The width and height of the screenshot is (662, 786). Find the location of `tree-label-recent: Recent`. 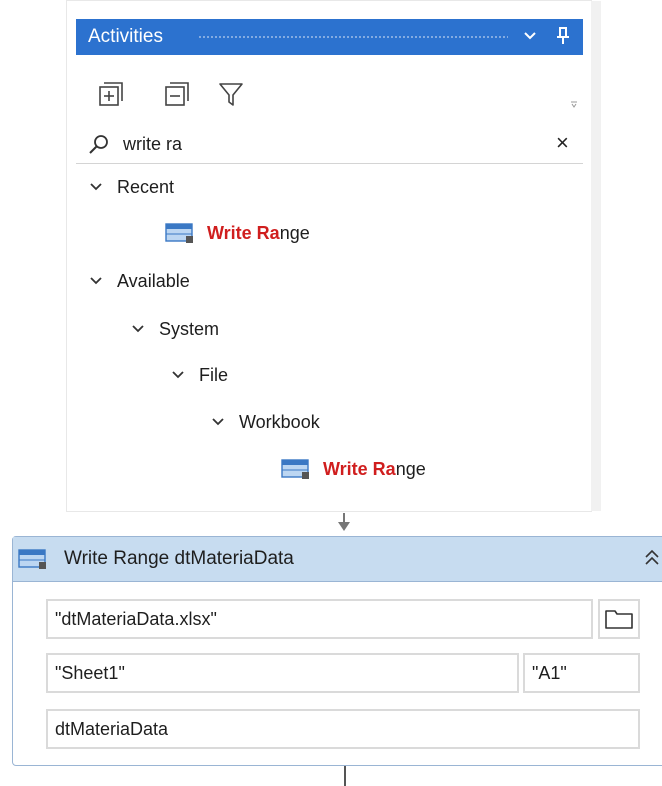

tree-label-recent: Recent is located at coordinates (146, 186).